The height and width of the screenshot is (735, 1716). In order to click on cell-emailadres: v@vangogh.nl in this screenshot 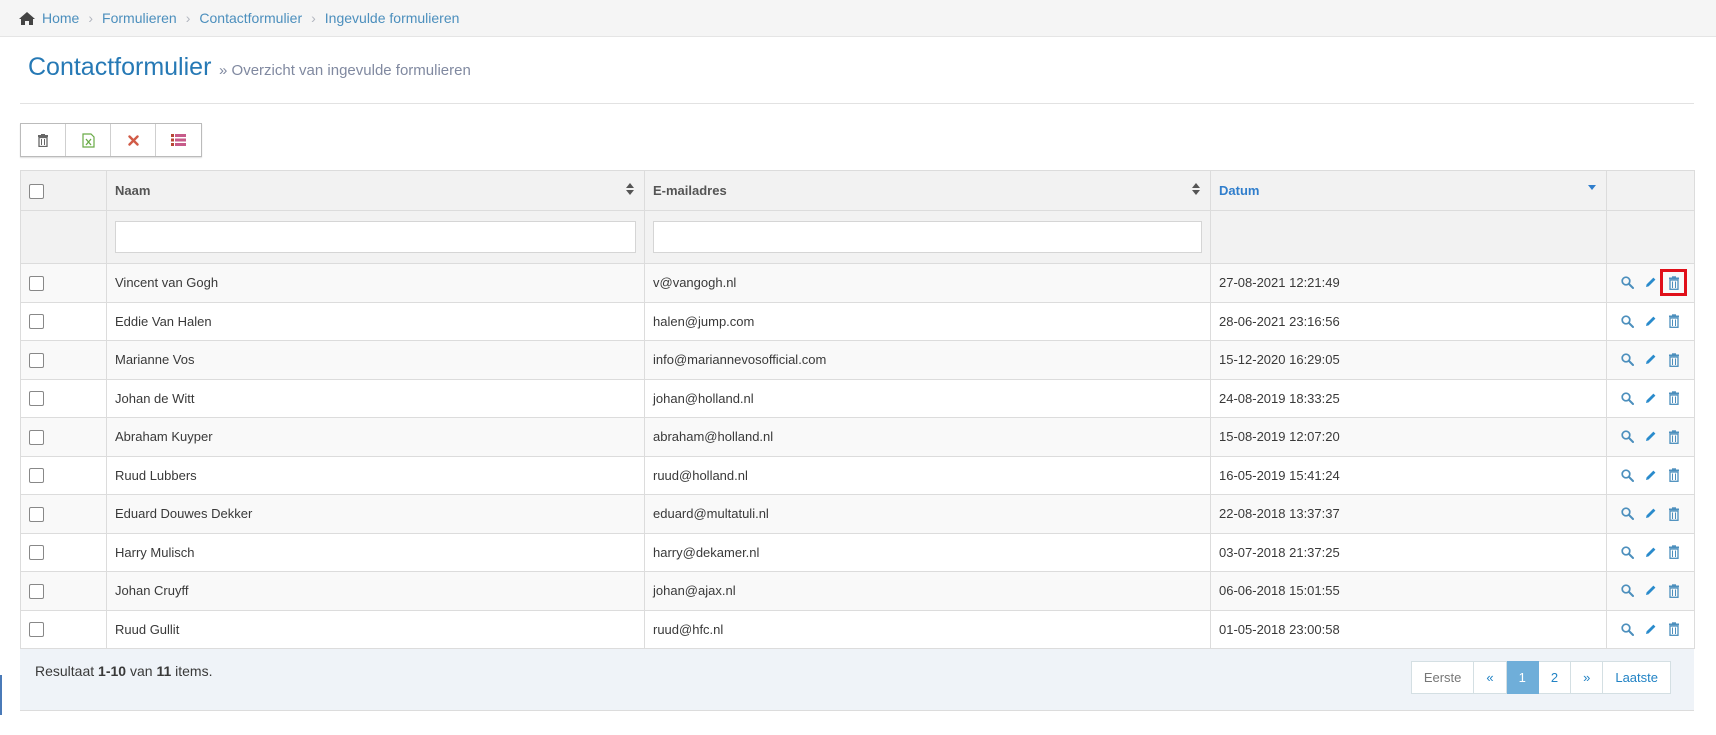, I will do `click(927, 283)`.